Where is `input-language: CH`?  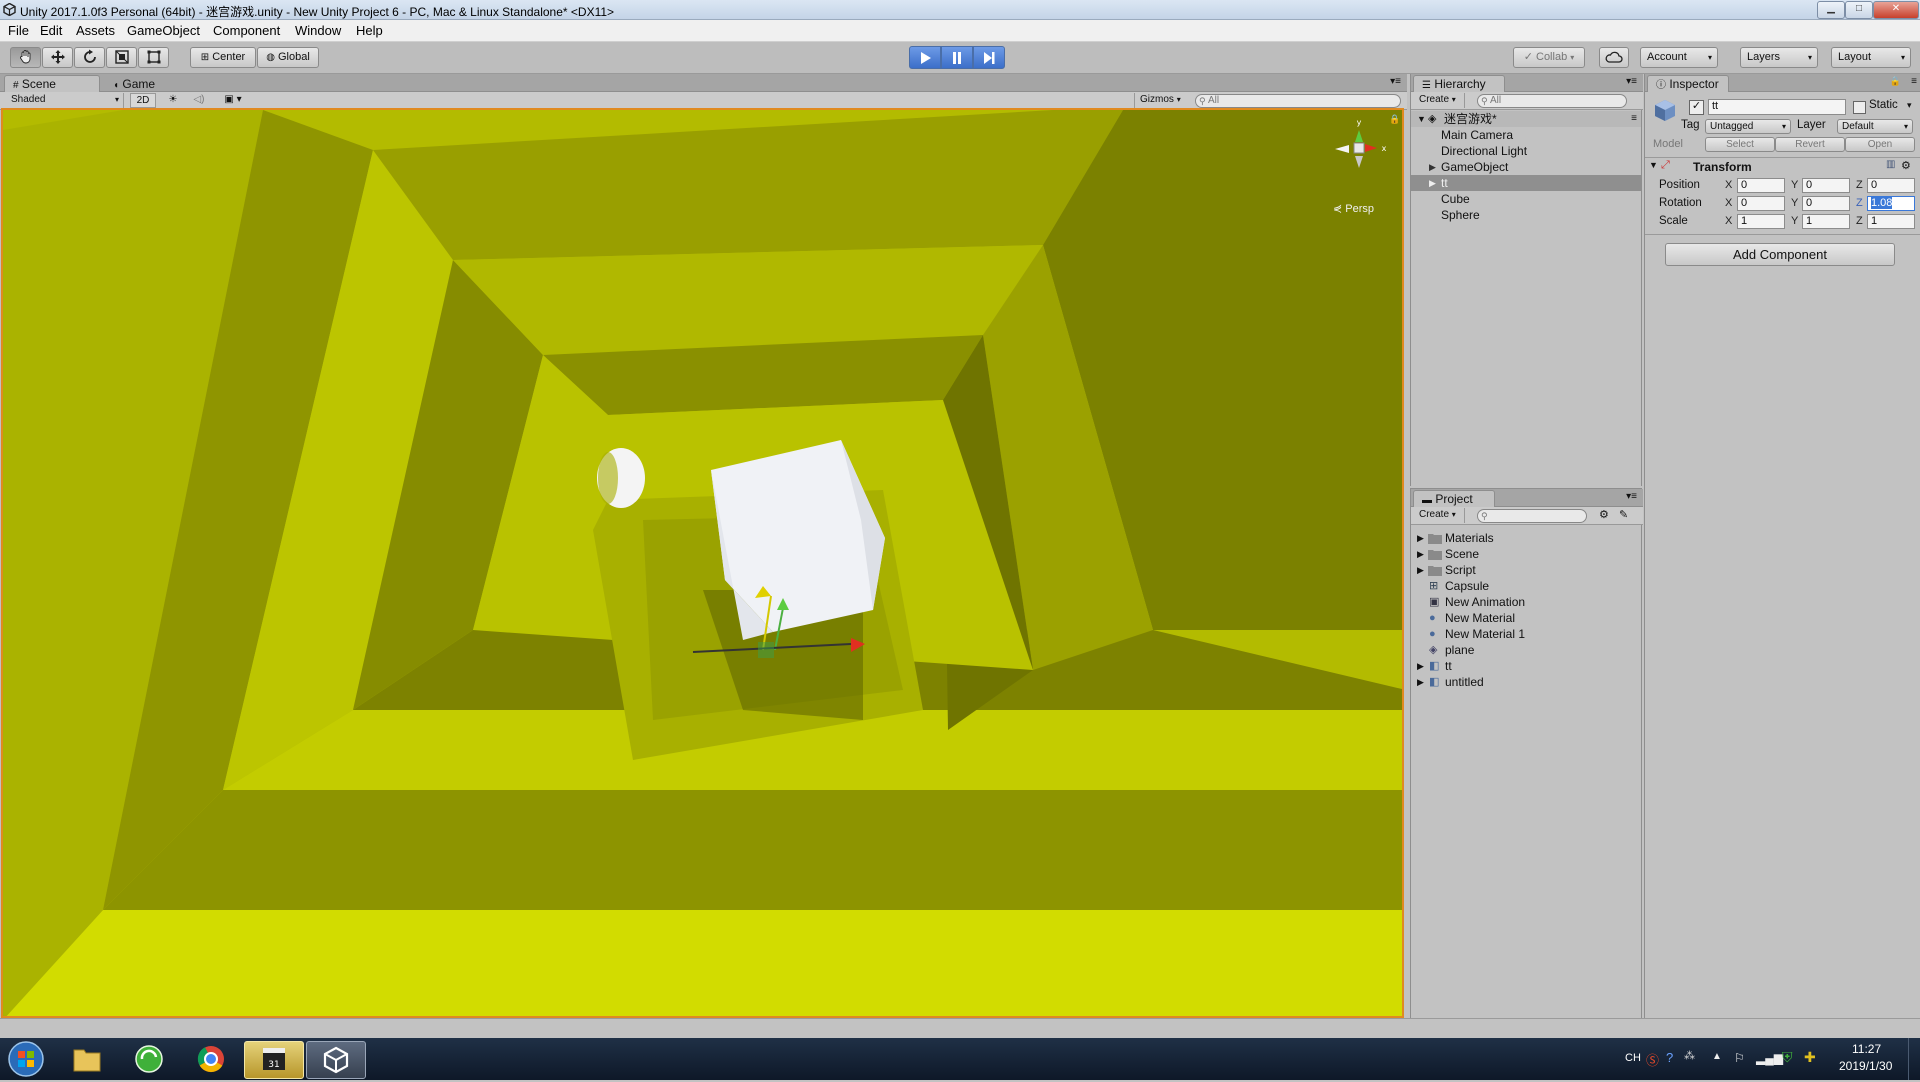 input-language: CH is located at coordinates (1633, 1058).